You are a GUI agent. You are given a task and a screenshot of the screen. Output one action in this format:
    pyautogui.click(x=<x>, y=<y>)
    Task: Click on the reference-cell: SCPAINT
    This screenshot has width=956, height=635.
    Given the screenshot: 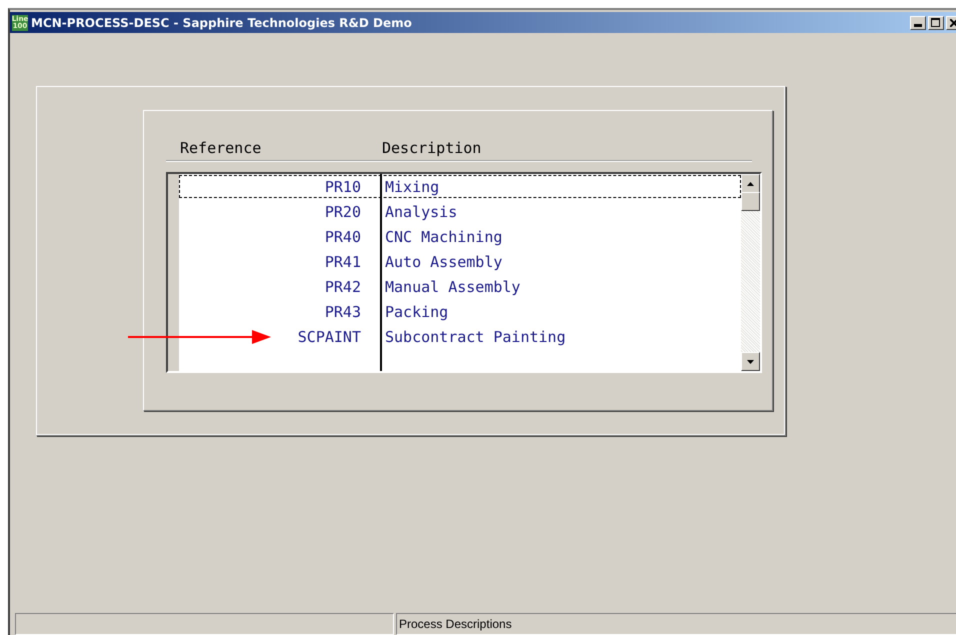 What is the action you would take?
    pyautogui.click(x=270, y=337)
    